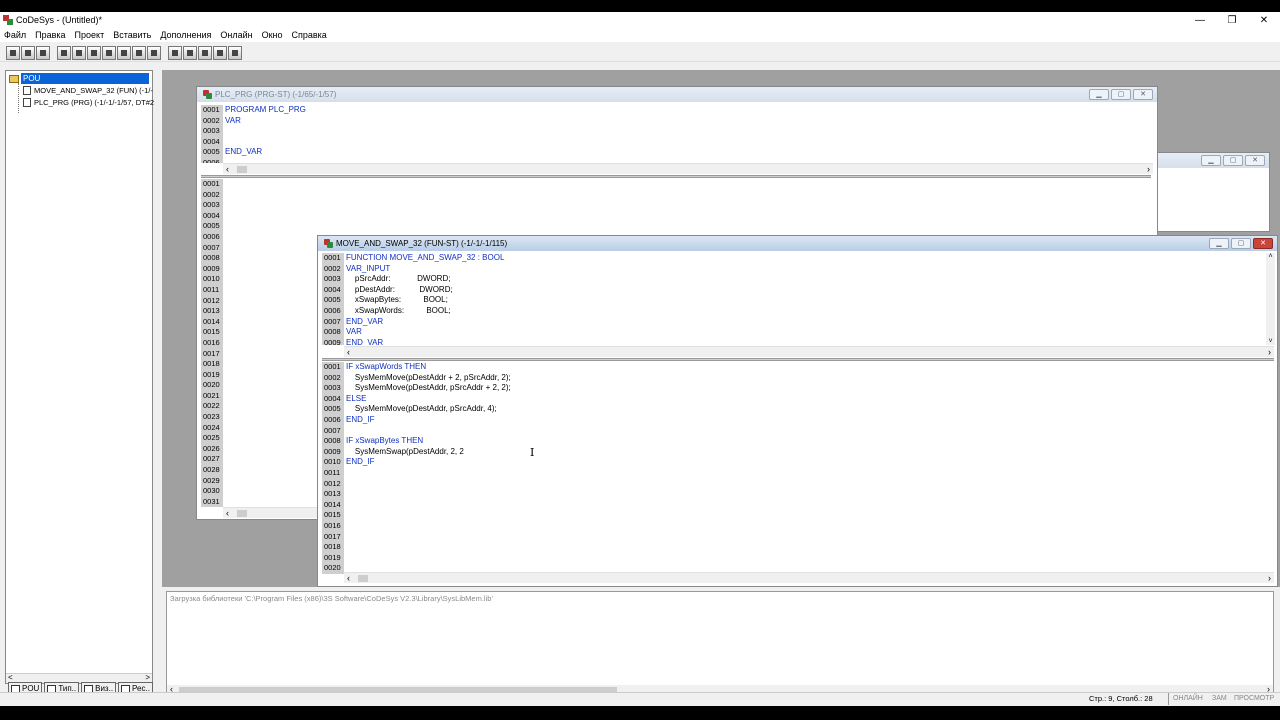 This screenshot has width=1280, height=720. What do you see at coordinates (798, 495) in the screenshot?
I see `code-line: 0013` at bounding box center [798, 495].